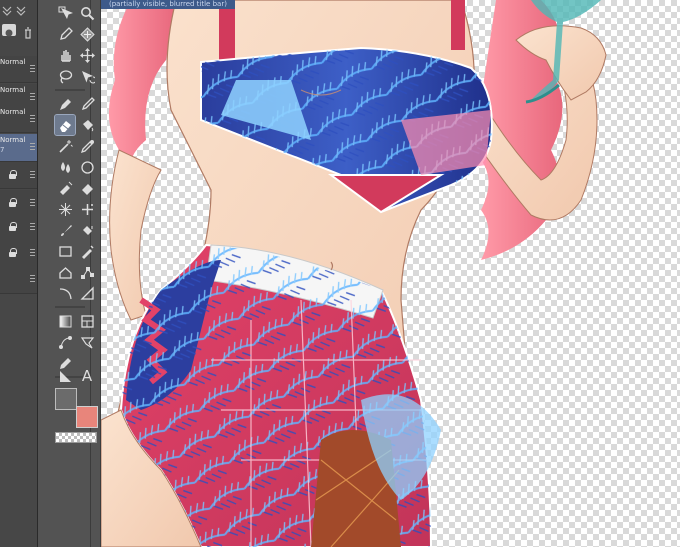 This screenshot has height=547, width=680. I want to click on layer-panel-toolbar, so click(19, 10).